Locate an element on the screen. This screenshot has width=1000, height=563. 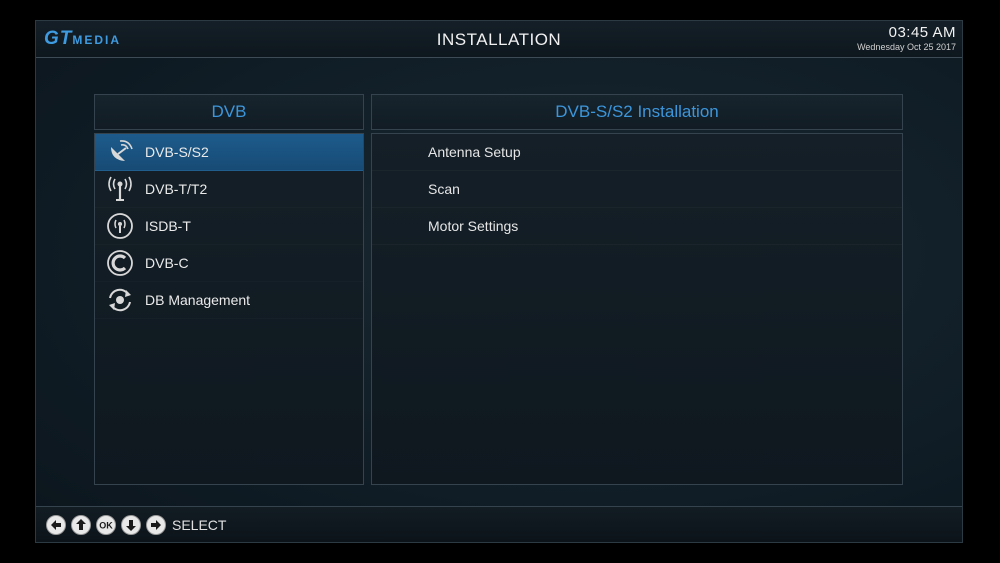
up-arrow-icon is located at coordinates (81, 525).